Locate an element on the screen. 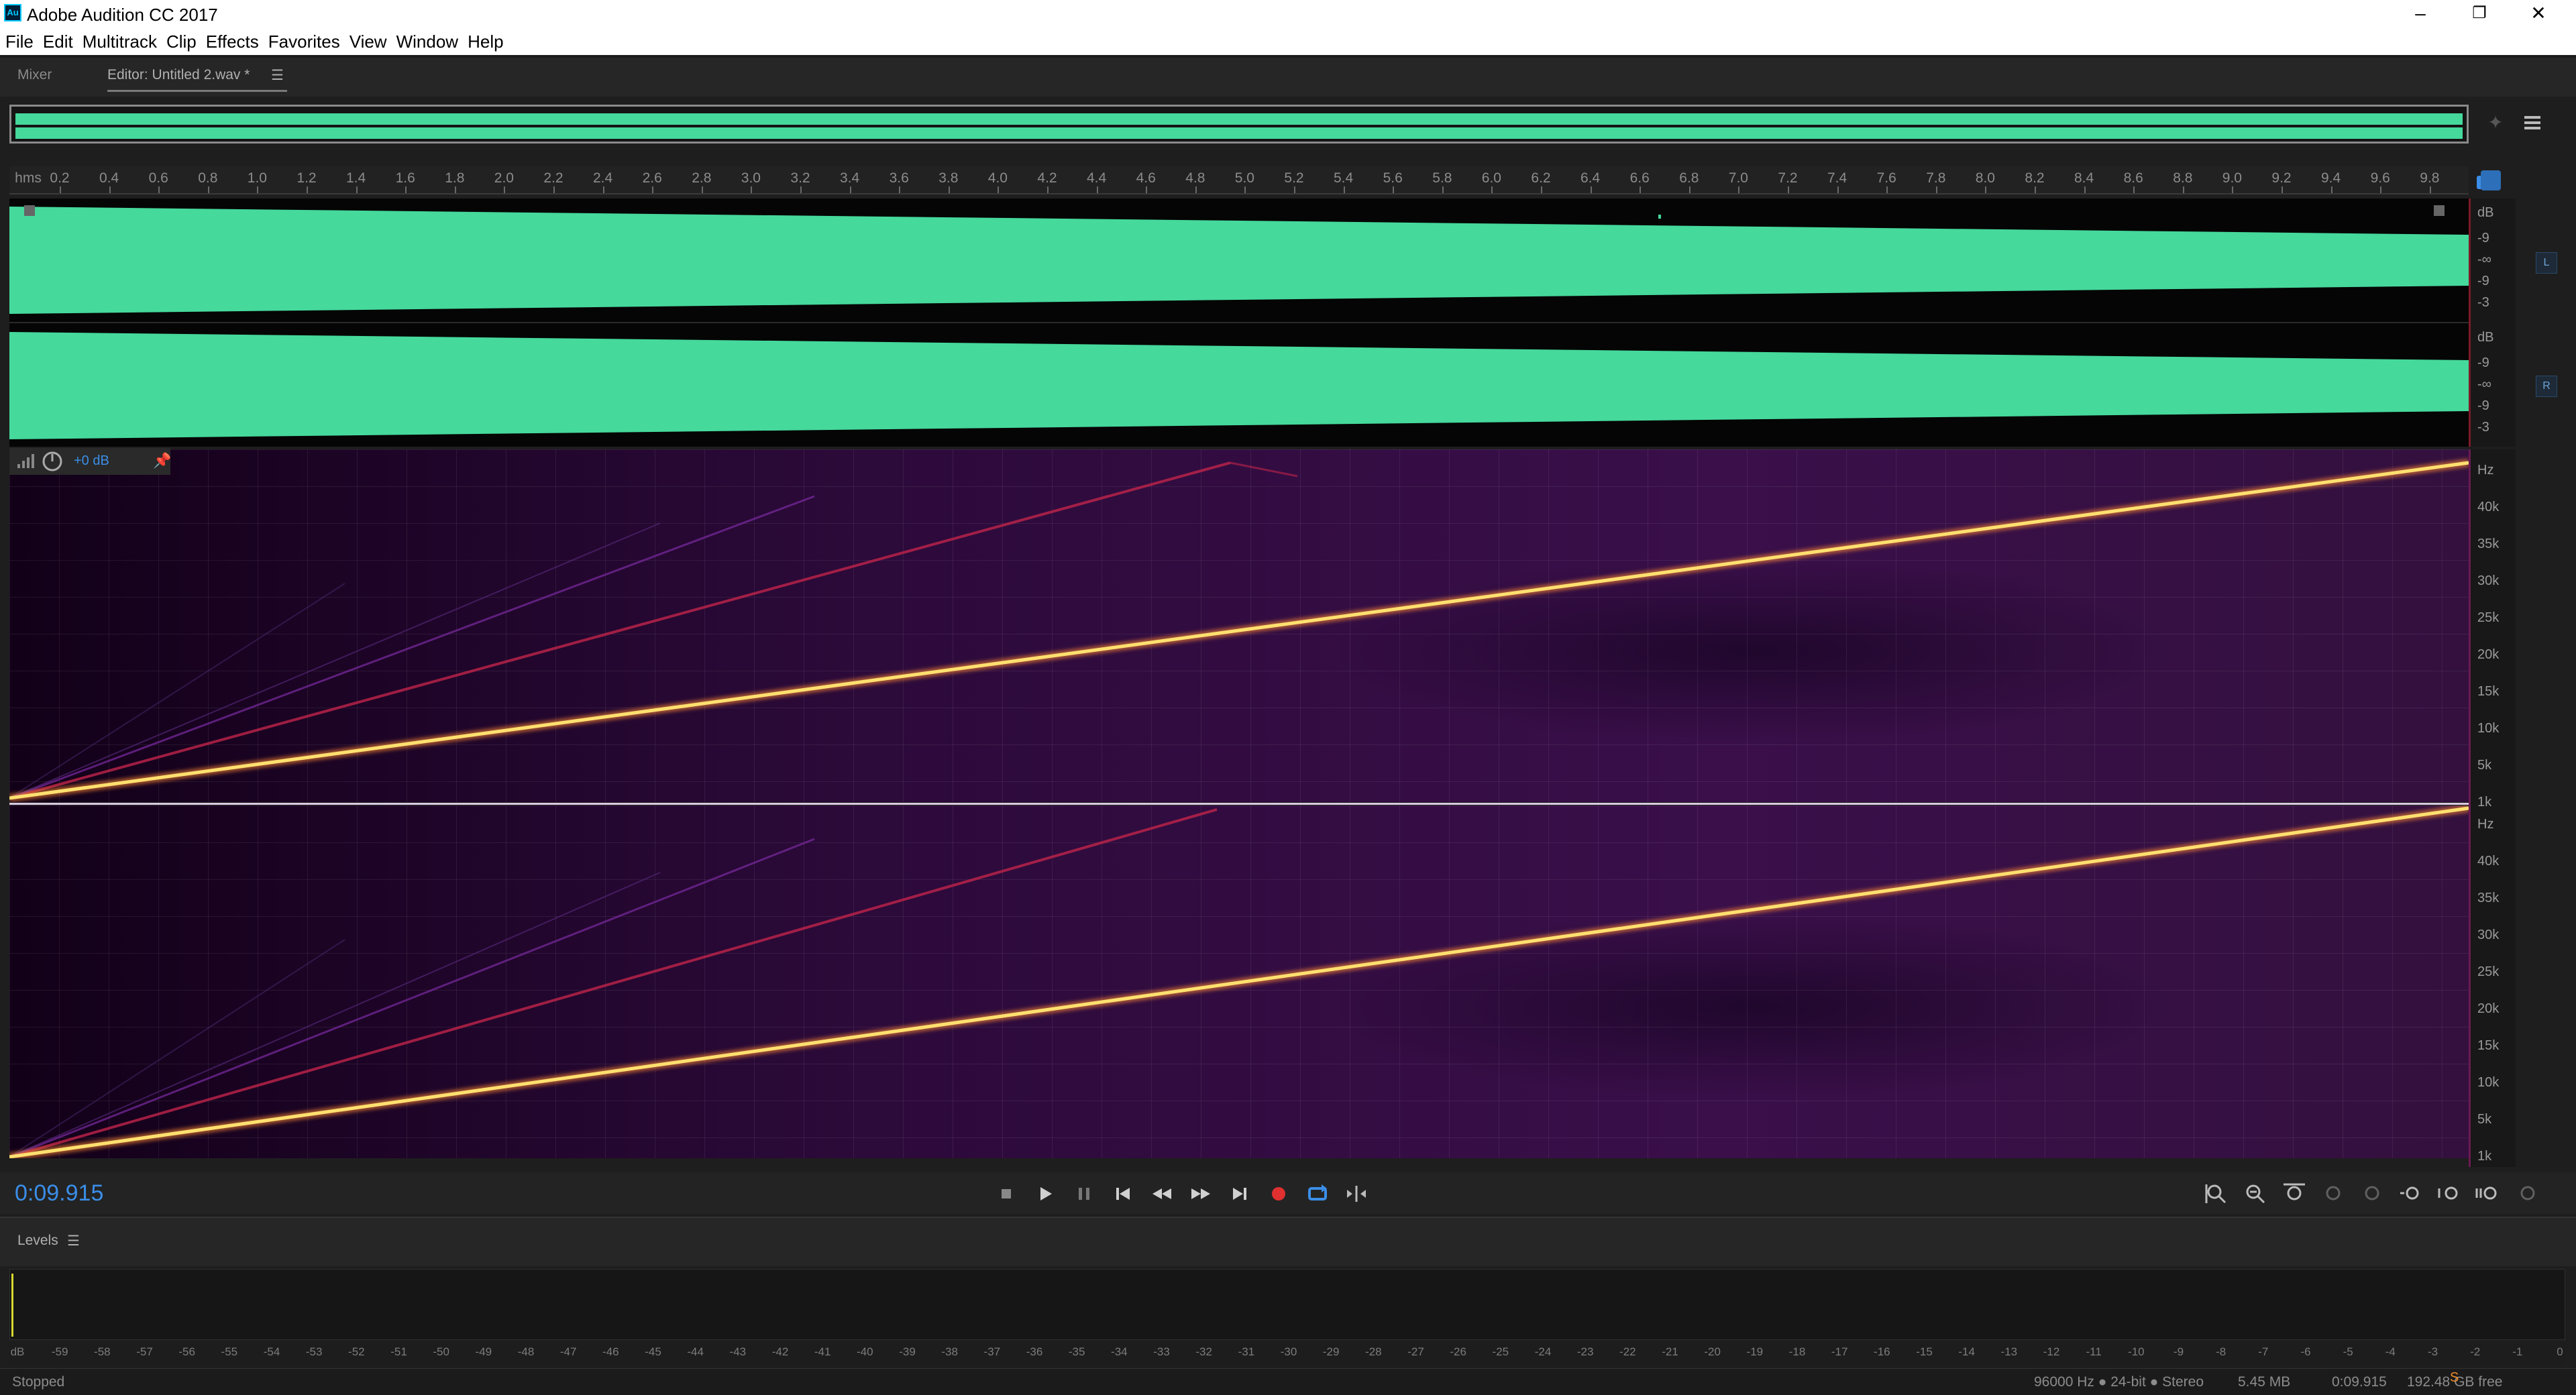 The width and height of the screenshot is (2576, 1395). tab-mixer: Mixer is located at coordinates (34, 75).